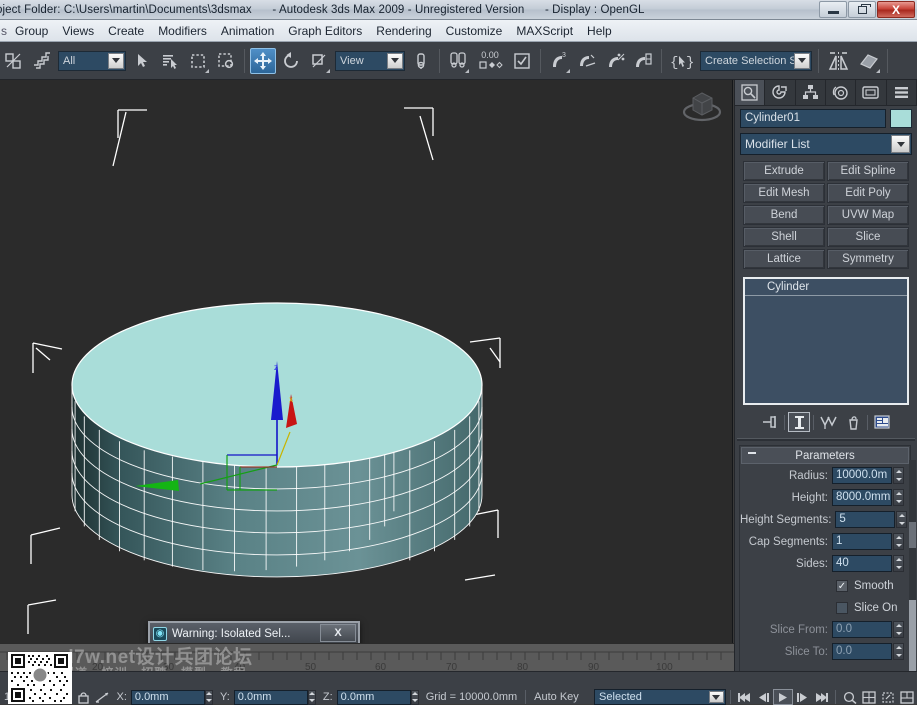  Describe the element at coordinates (559, 60) in the screenshot. I see `snaps-toggle-icon: 3` at that location.